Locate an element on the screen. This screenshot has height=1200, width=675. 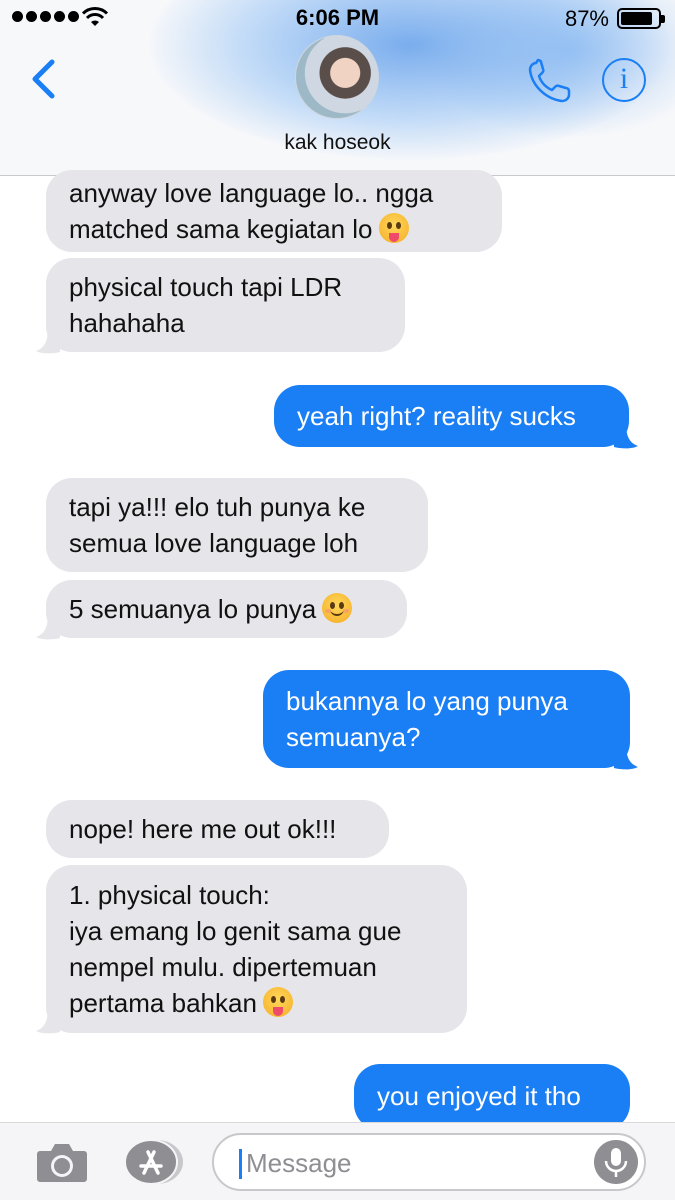
message-input-bar: Message is located at coordinates (337, 1161).